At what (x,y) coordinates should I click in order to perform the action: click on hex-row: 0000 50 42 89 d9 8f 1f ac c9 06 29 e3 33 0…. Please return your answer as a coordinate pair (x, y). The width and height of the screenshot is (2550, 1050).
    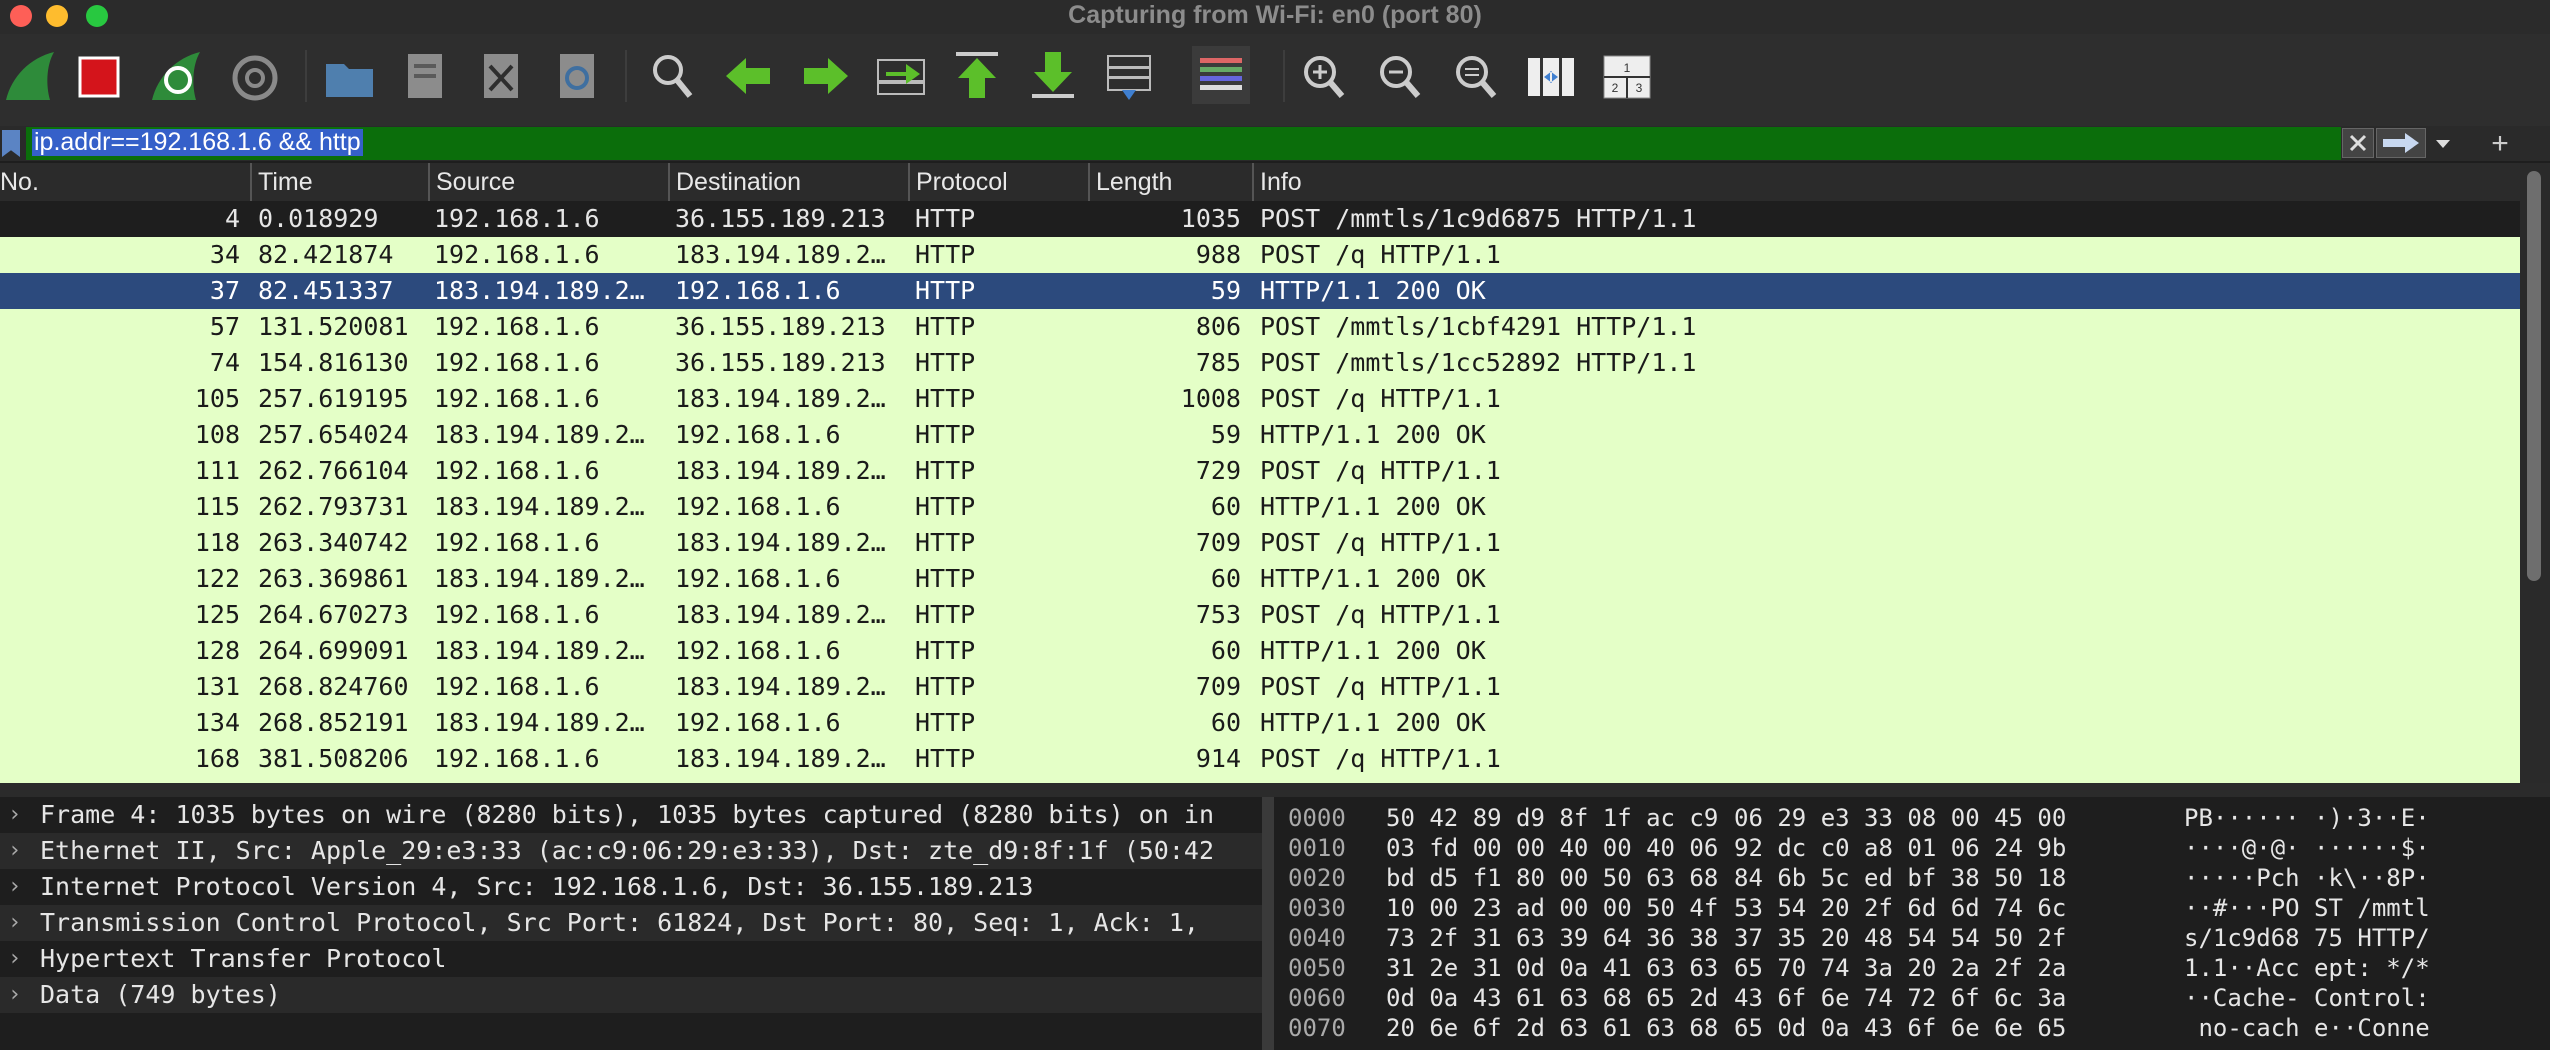
    Looking at the image, I should click on (1912, 818).